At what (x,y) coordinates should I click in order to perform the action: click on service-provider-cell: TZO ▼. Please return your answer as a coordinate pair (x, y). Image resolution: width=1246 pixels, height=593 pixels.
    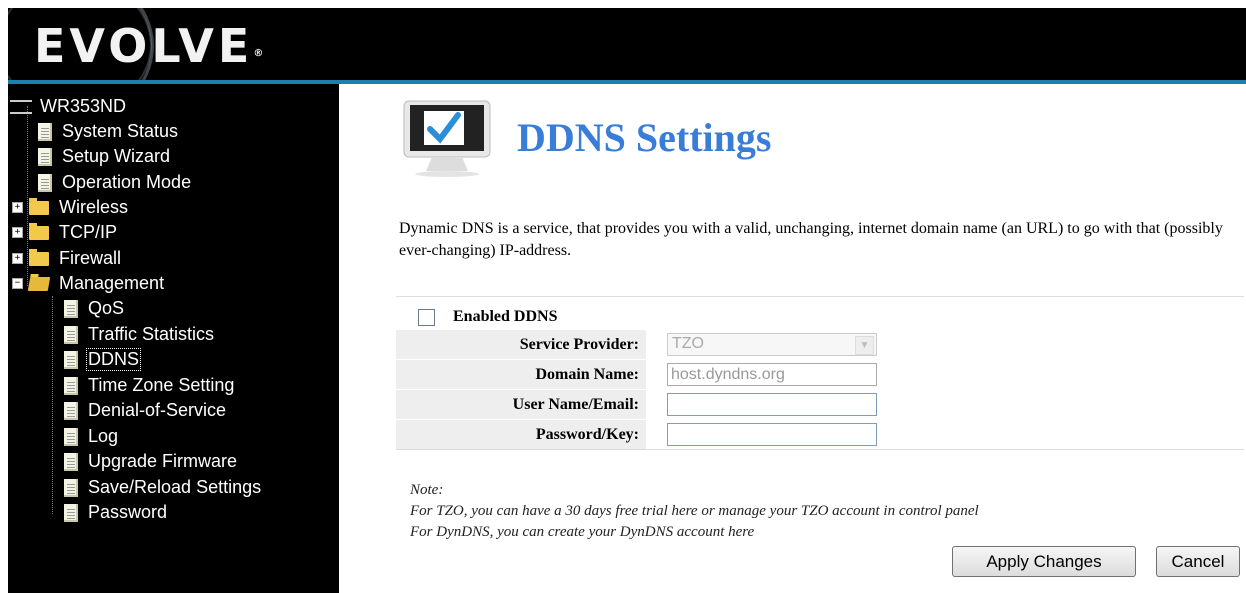
    Looking at the image, I should click on (945, 344).